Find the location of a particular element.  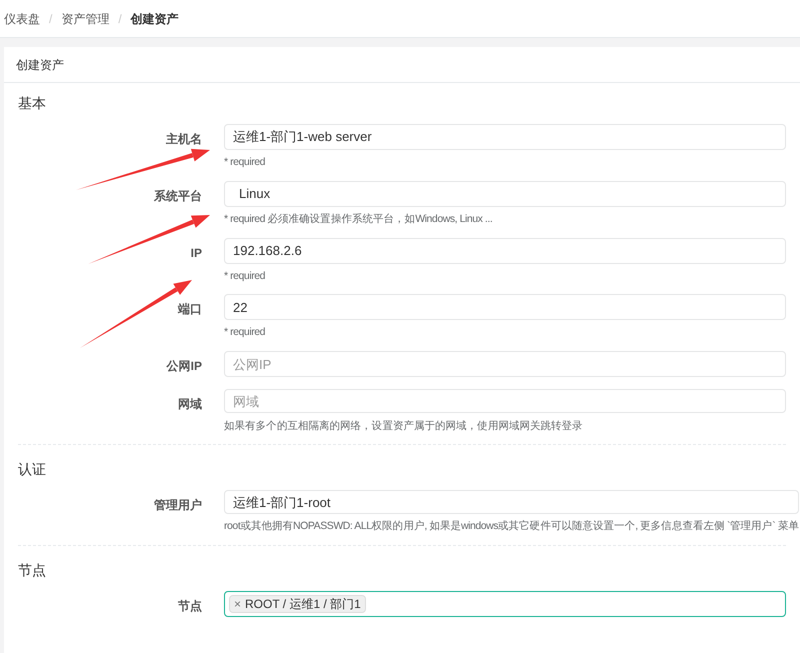

text-field: 运维1-部门1-web server is located at coordinates (505, 137).